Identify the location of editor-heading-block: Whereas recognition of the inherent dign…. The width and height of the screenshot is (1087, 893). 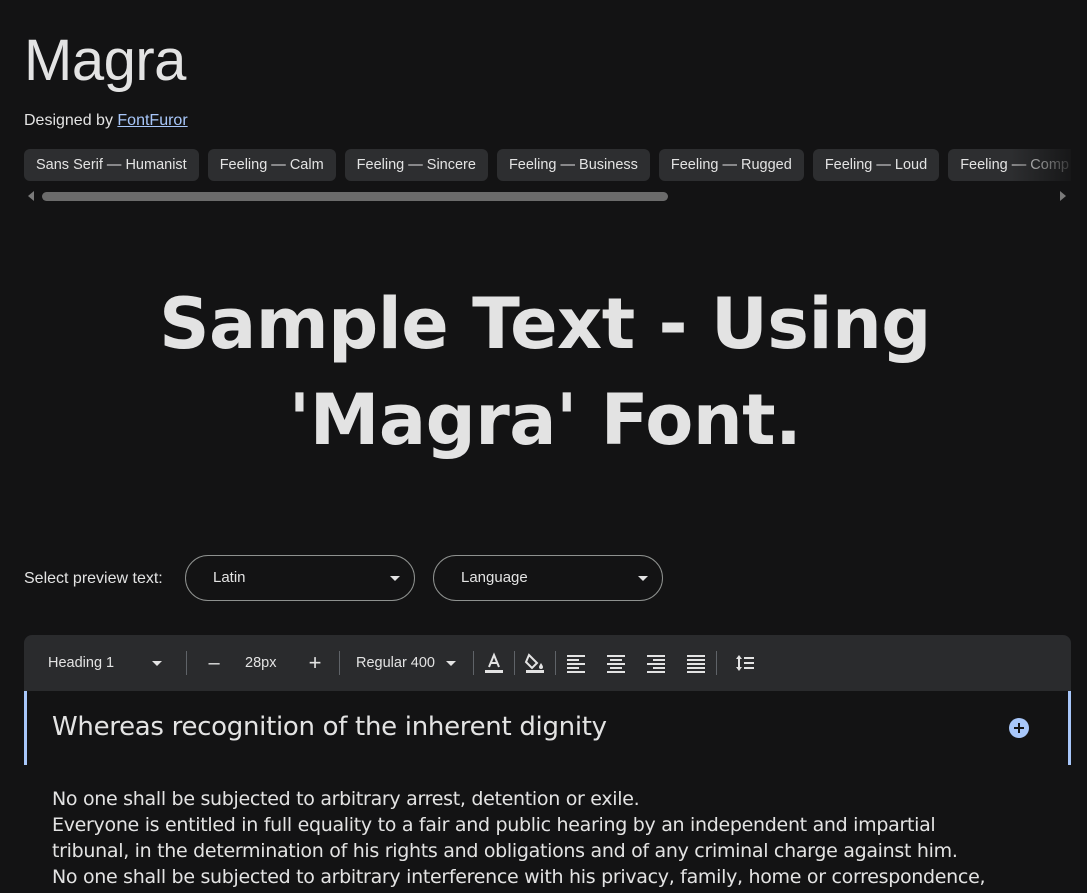
(547, 728).